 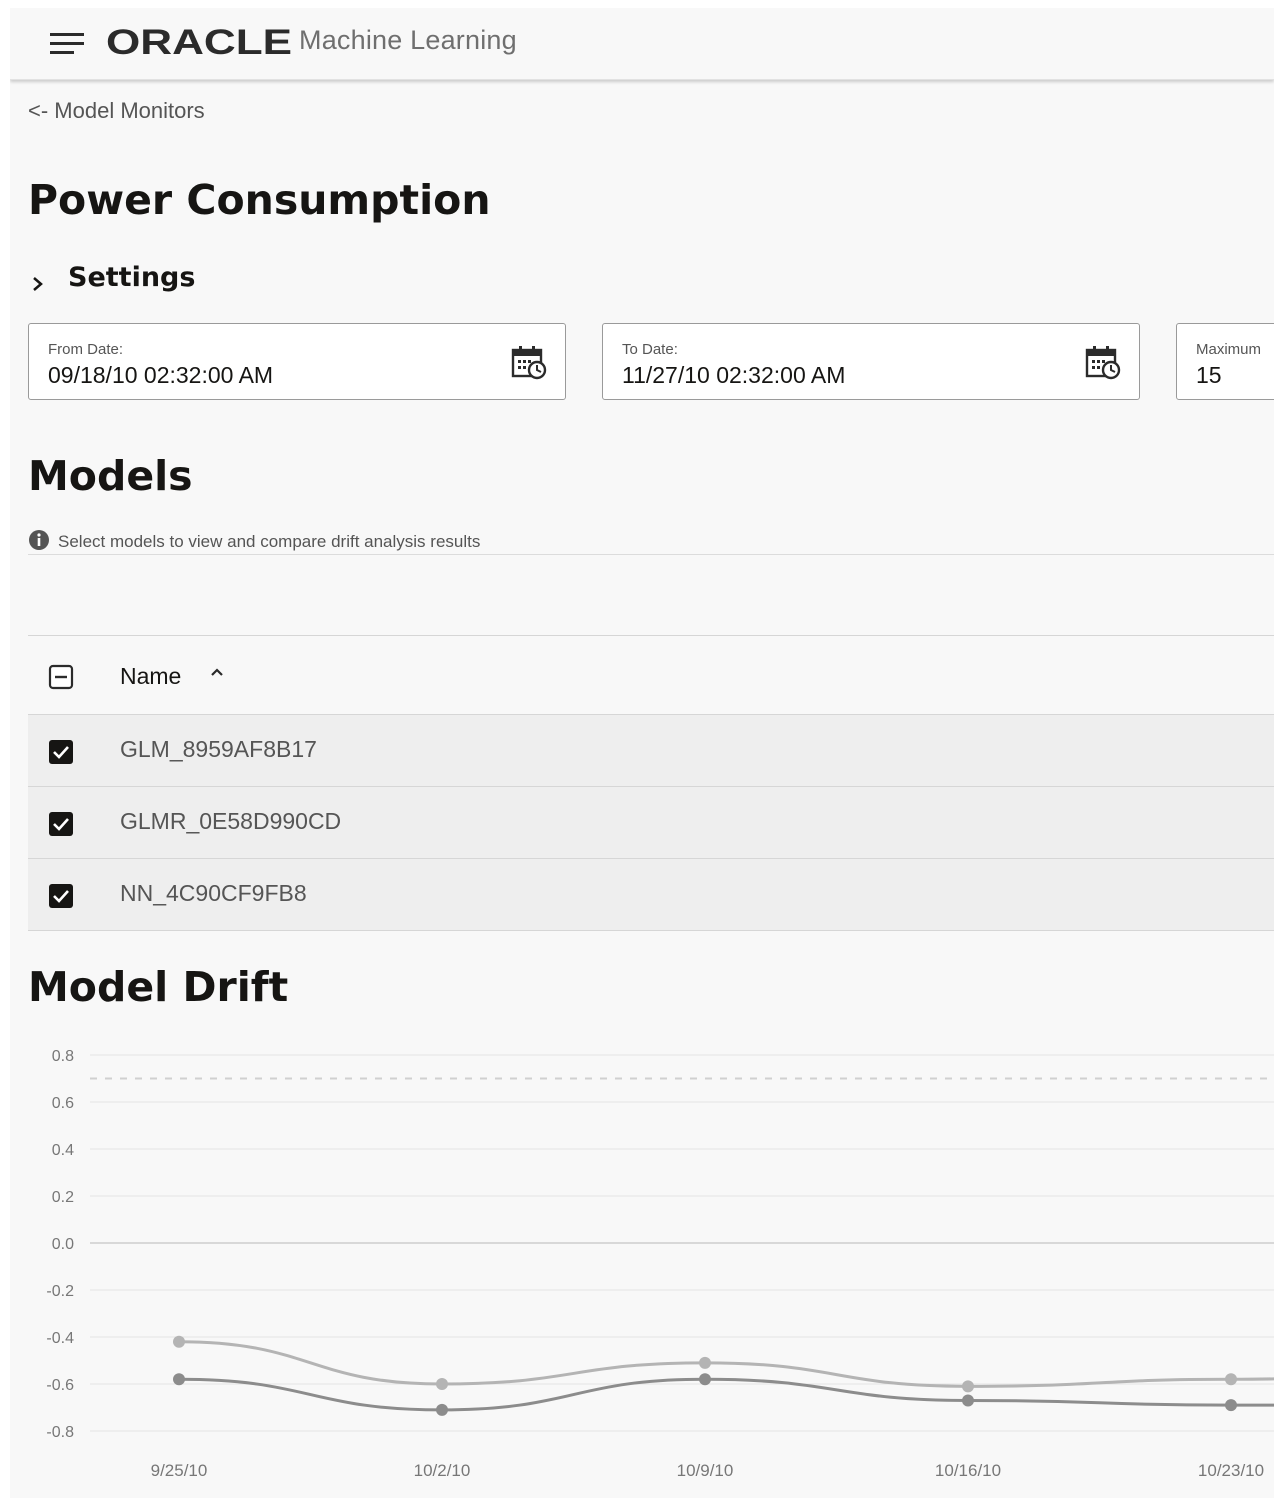 I want to click on table-row: GLM_8959AF8B17, so click(x=651, y=751).